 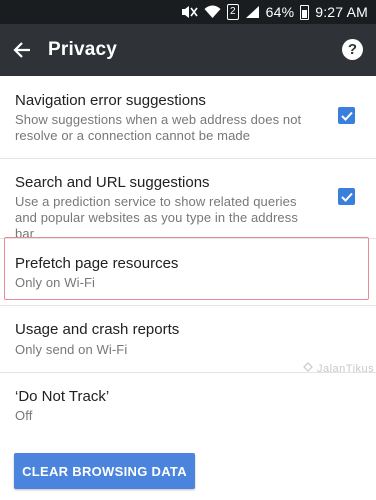 I want to click on search-url-checkbox, so click(x=346, y=196).